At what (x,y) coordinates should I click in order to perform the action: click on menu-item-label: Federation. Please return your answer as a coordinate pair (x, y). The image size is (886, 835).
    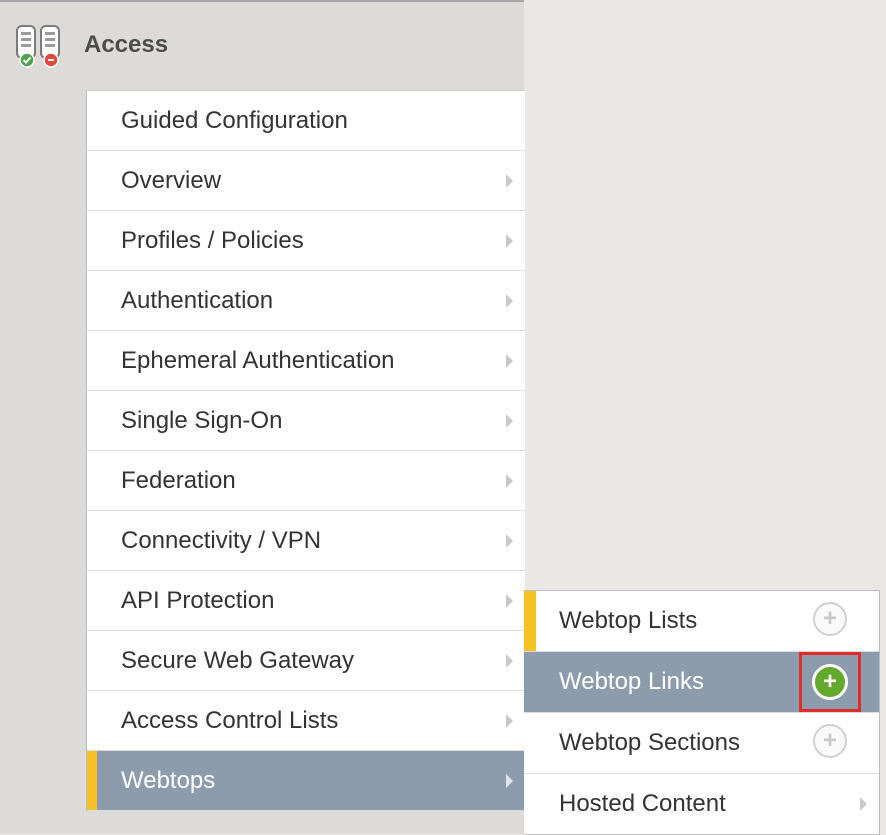
    Looking at the image, I should click on (178, 480).